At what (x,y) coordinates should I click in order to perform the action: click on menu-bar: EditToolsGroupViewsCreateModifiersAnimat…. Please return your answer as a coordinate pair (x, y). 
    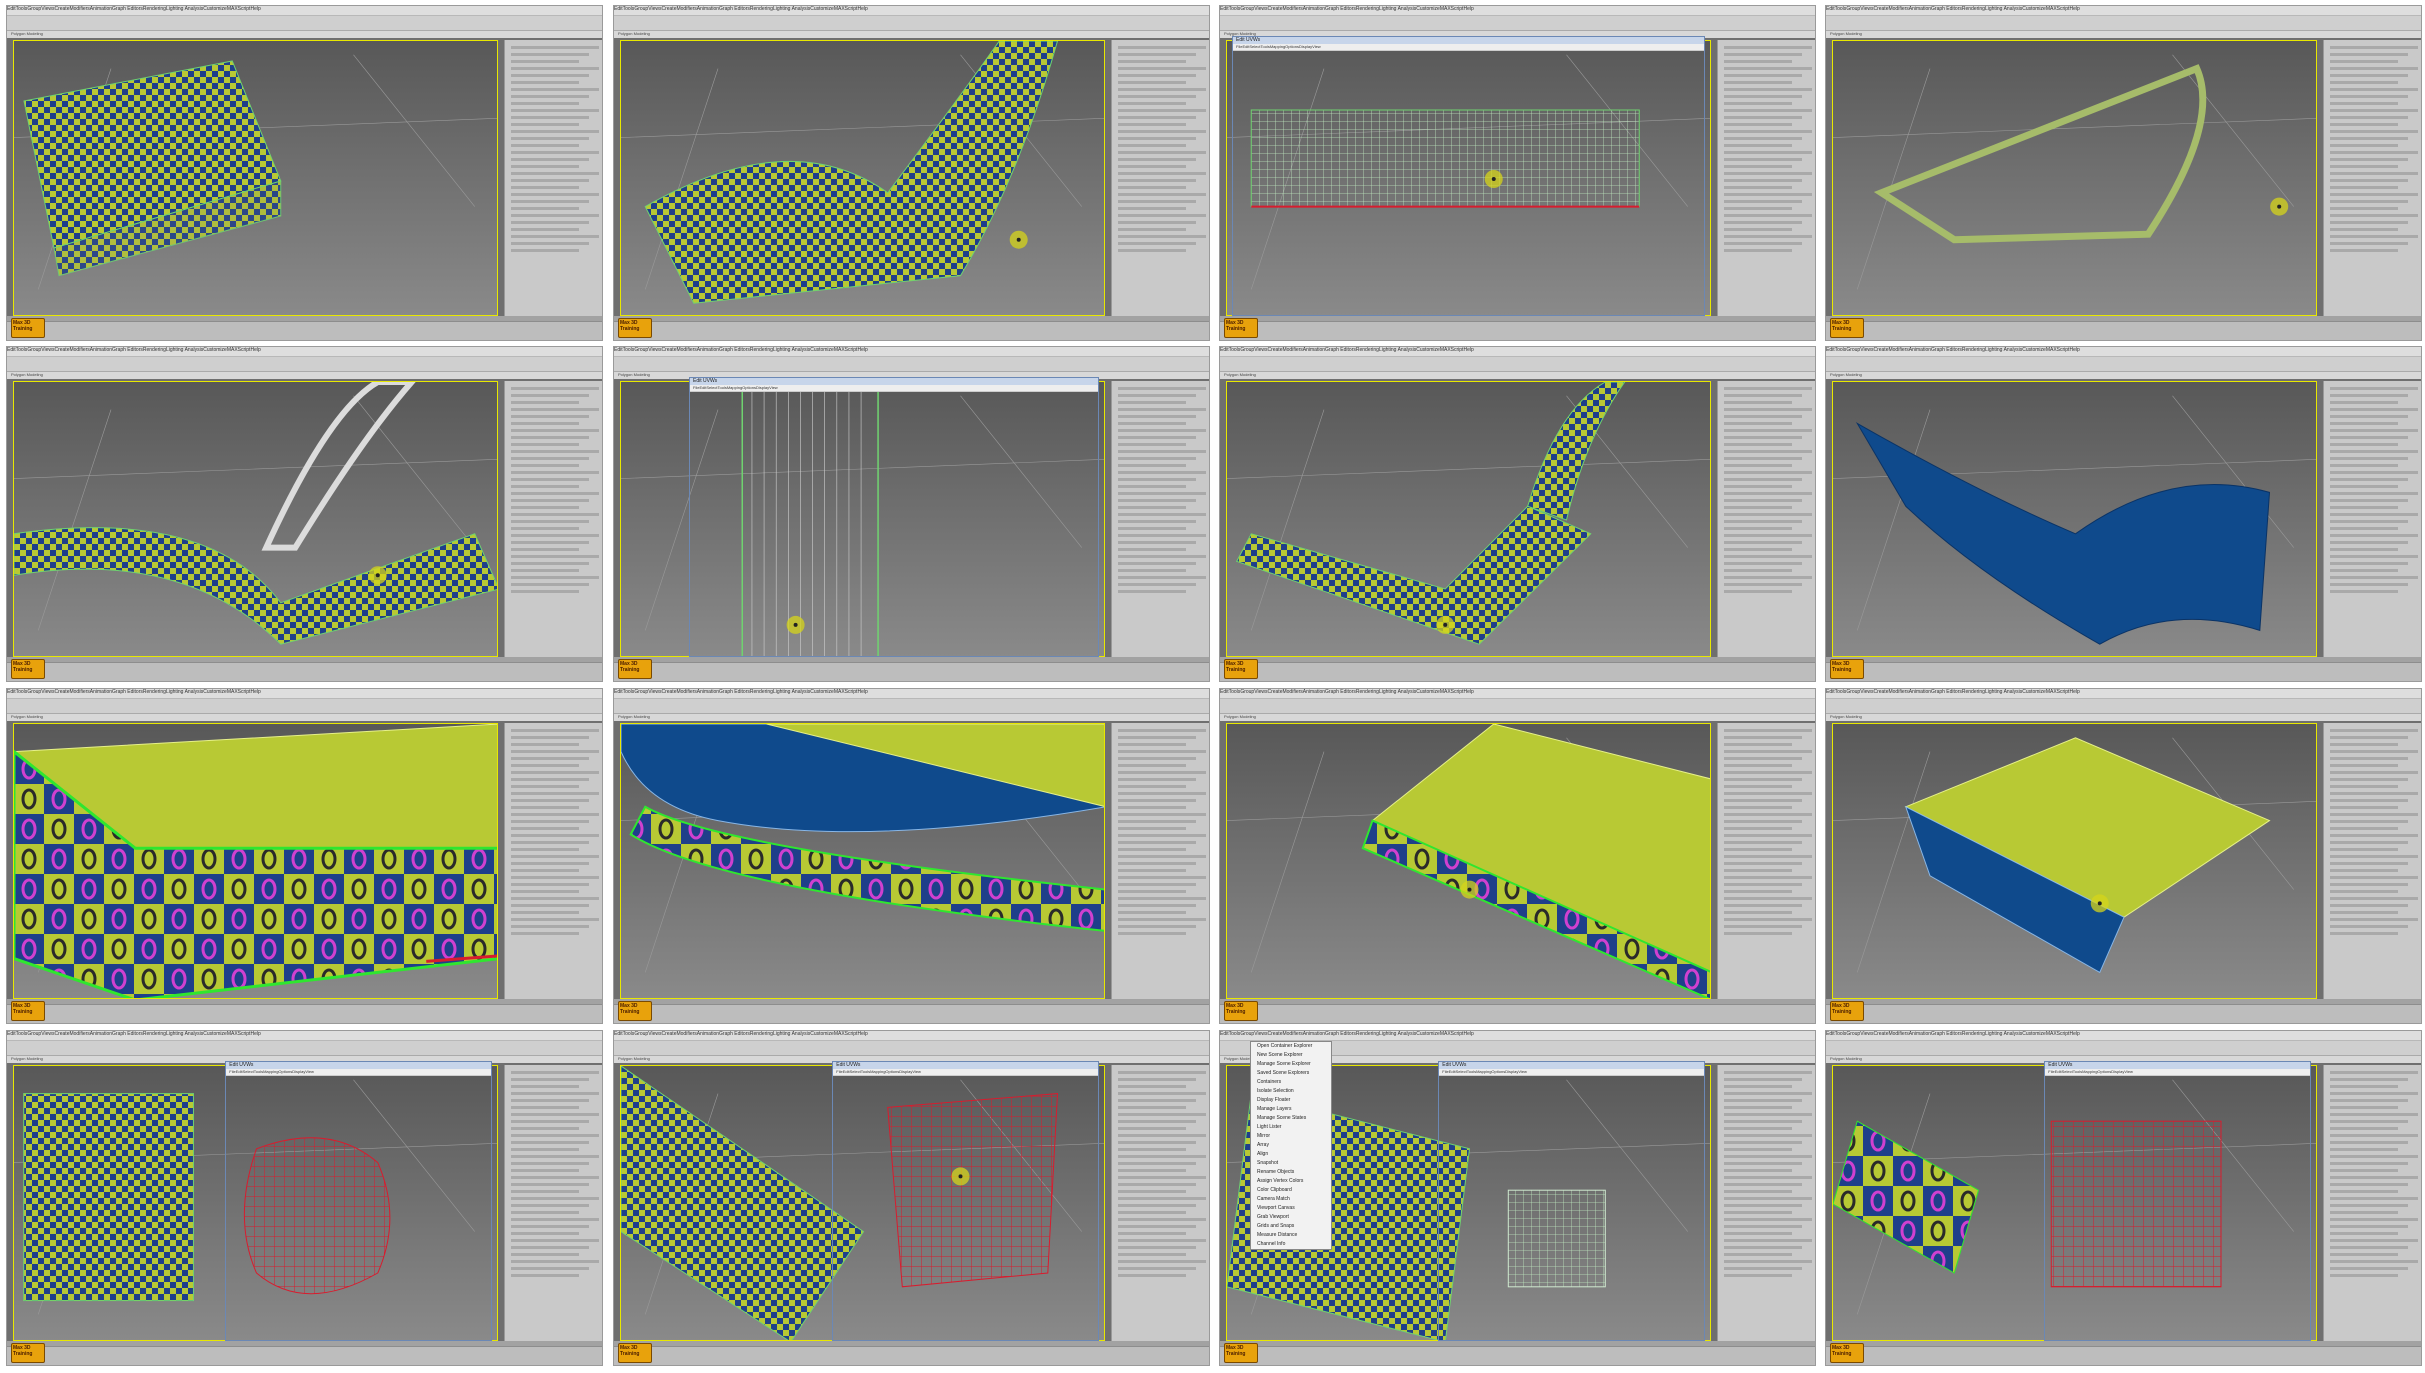
    Looking at the image, I should click on (2123, 1036).